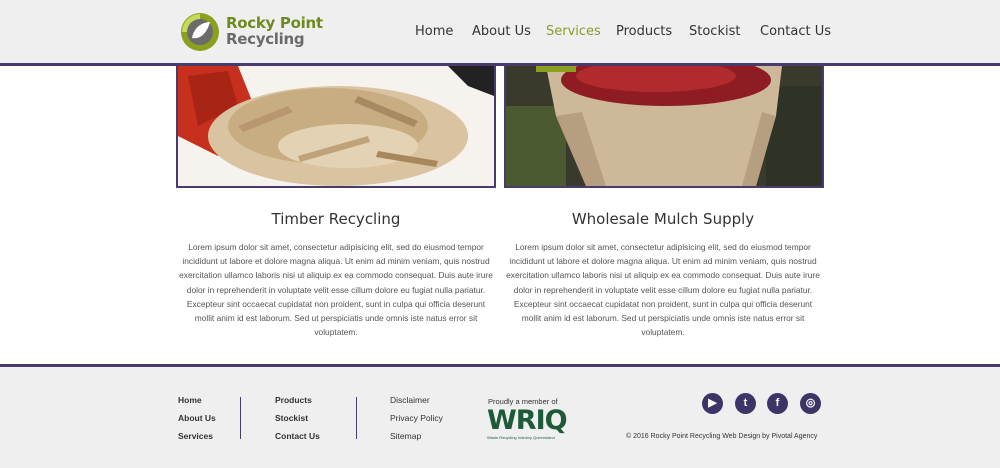 This screenshot has height=468, width=1000. What do you see at coordinates (663, 219) in the screenshot?
I see `service-title: Wholesale Mulch Supply` at bounding box center [663, 219].